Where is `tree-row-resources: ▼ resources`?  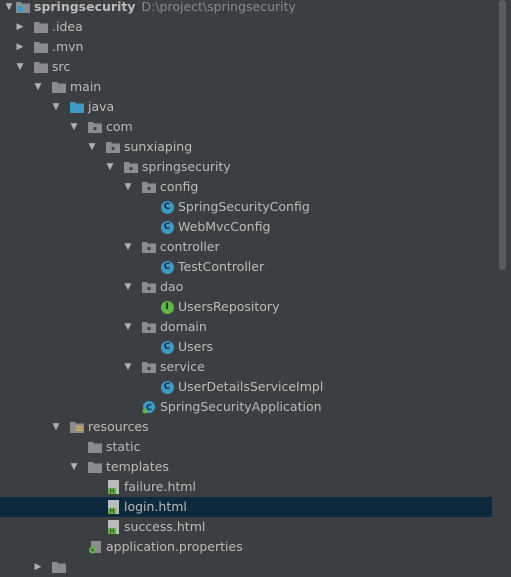
tree-row-resources: ▼ resources is located at coordinates (246, 427).